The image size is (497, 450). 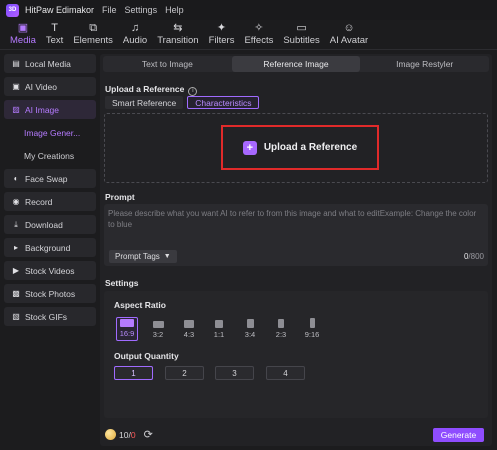 I want to click on sidebar-item-ai-image: ▨ AI Image, so click(x=50, y=109).